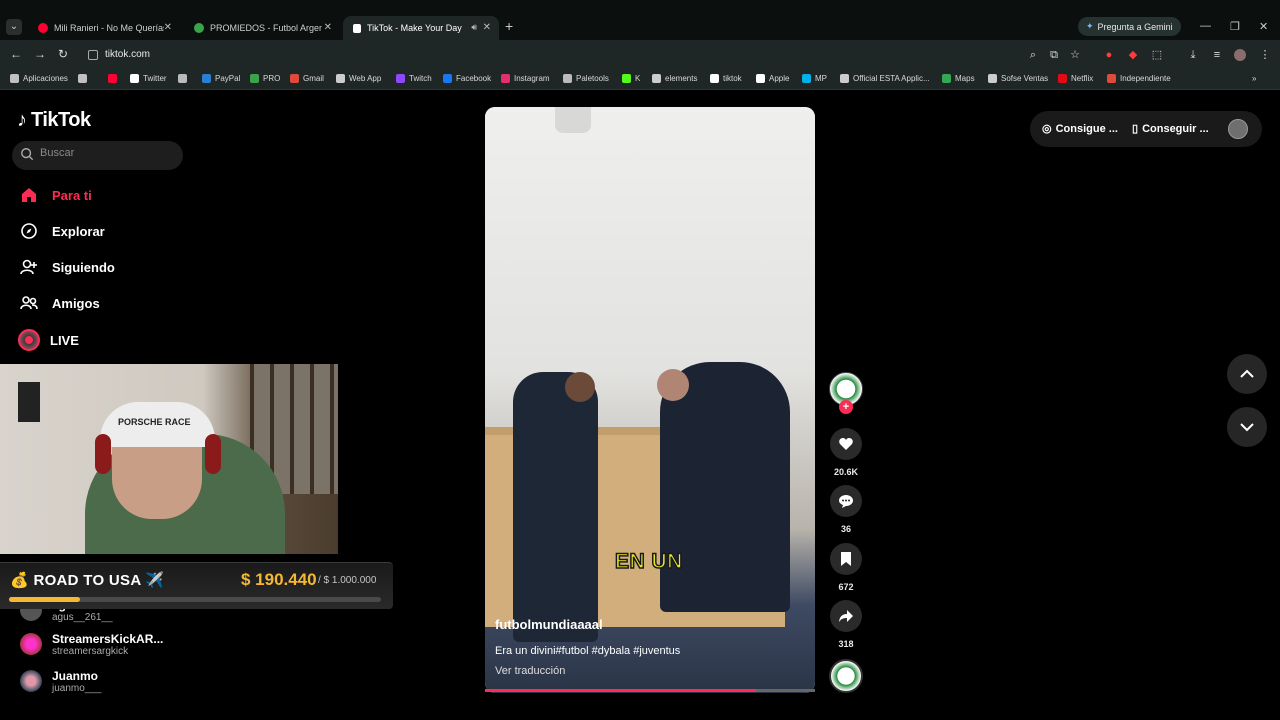  What do you see at coordinates (14, 27) in the screenshot?
I see `tab-search-button: ⌄` at bounding box center [14, 27].